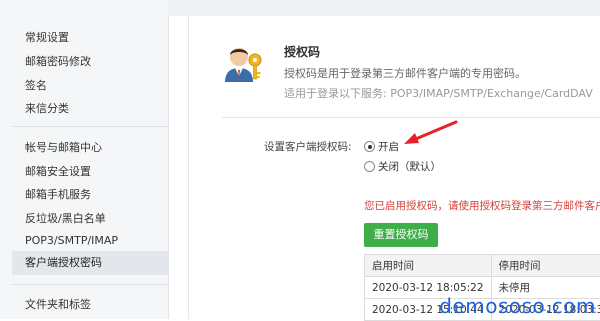 This screenshot has height=321, width=600. What do you see at coordinates (384, 8) in the screenshot?
I see `top-bar` at bounding box center [384, 8].